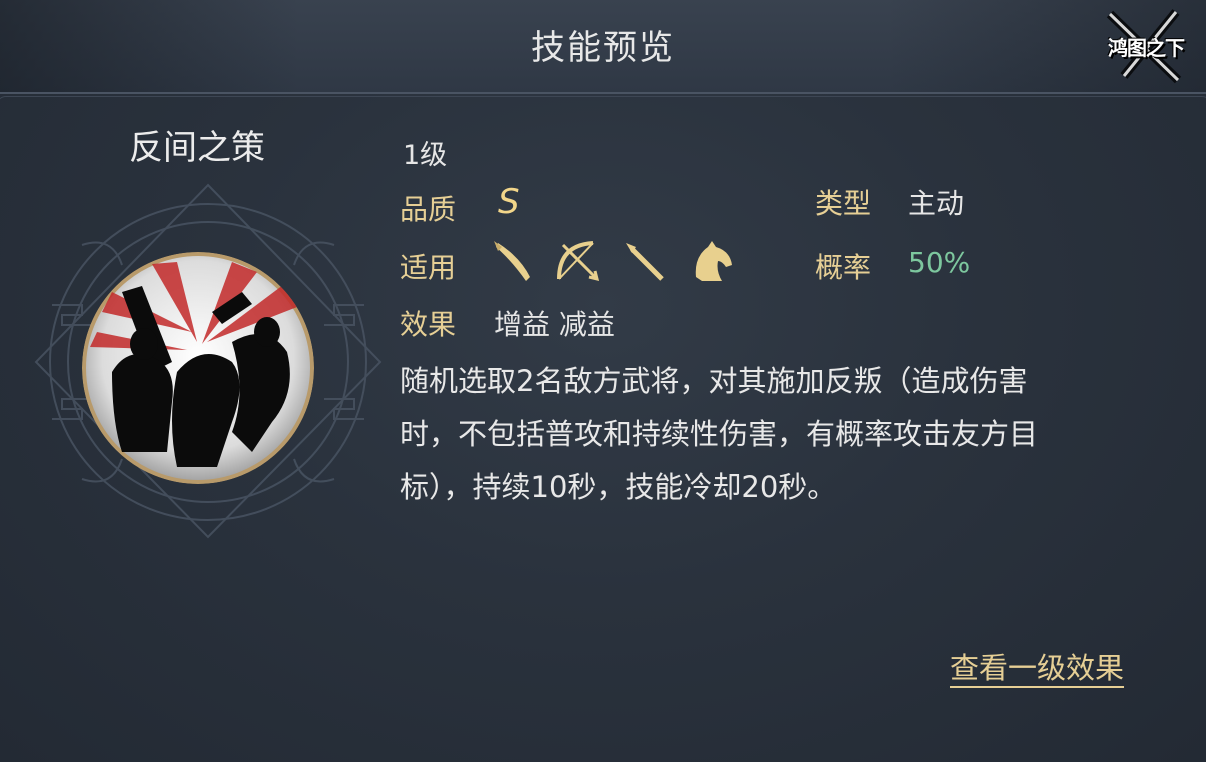 The width and height of the screenshot is (1206, 762). I want to click on rate-label: 概率, so click(843, 267).